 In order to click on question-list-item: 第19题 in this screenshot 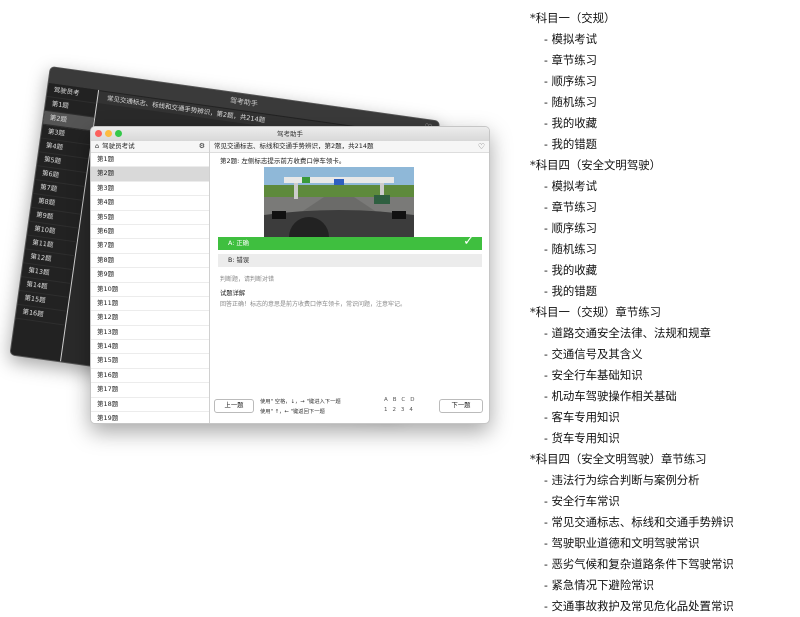, I will do `click(150, 417)`.